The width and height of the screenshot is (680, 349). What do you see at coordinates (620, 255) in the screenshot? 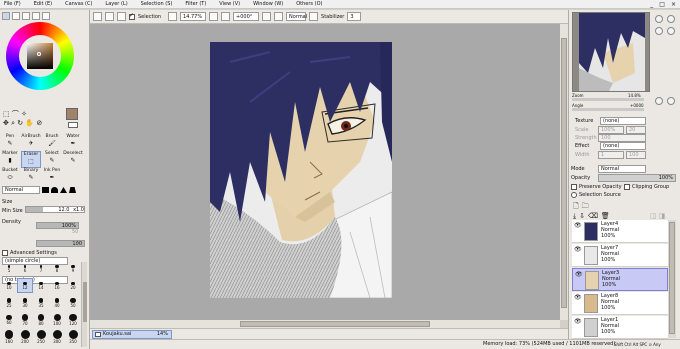
I see `layer-row-layer7: 👁 Layer7 Normal 100%` at bounding box center [620, 255].